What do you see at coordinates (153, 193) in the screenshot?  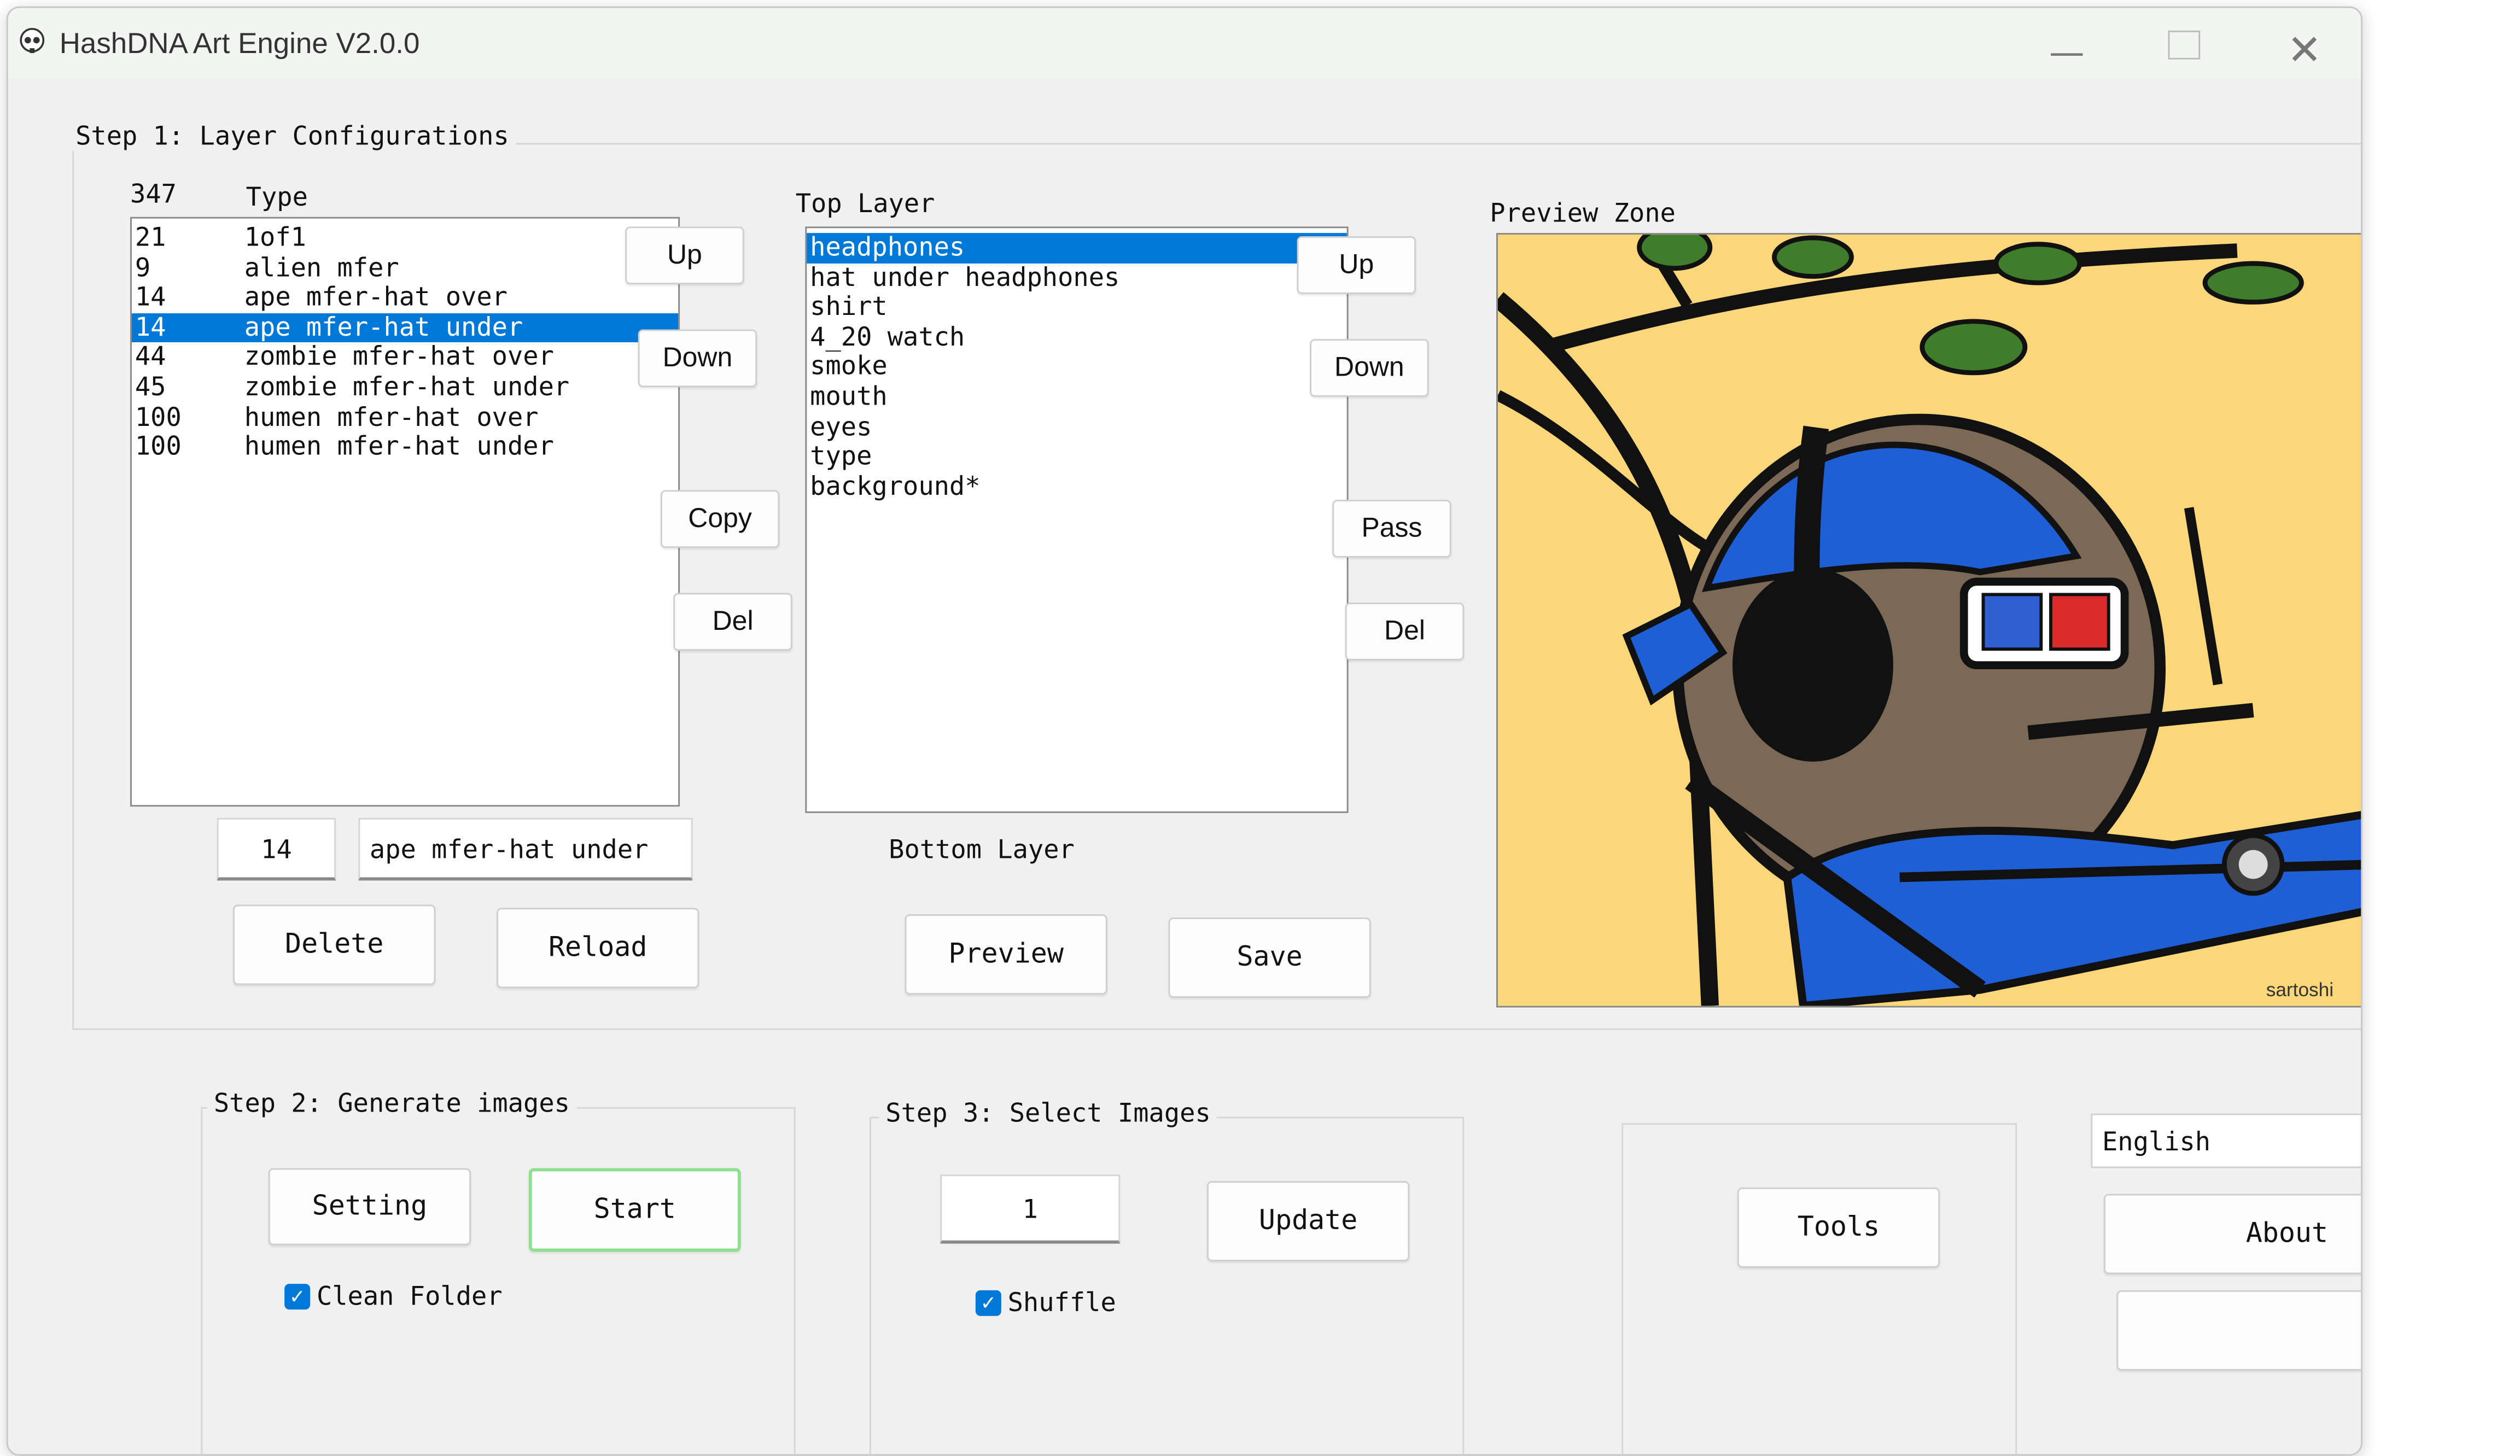 I see `type-total-count: 347` at bounding box center [153, 193].